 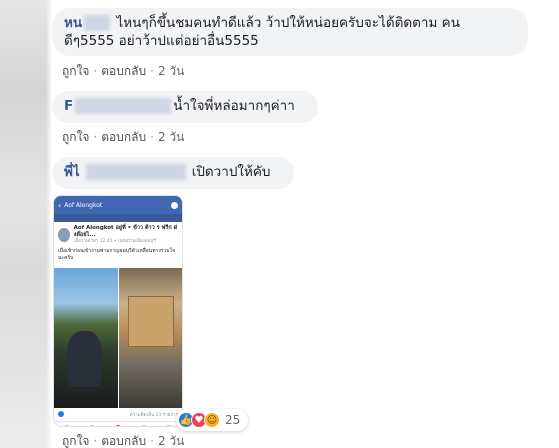 What do you see at coordinates (26, 224) in the screenshot?
I see `background-photo-strip` at bounding box center [26, 224].